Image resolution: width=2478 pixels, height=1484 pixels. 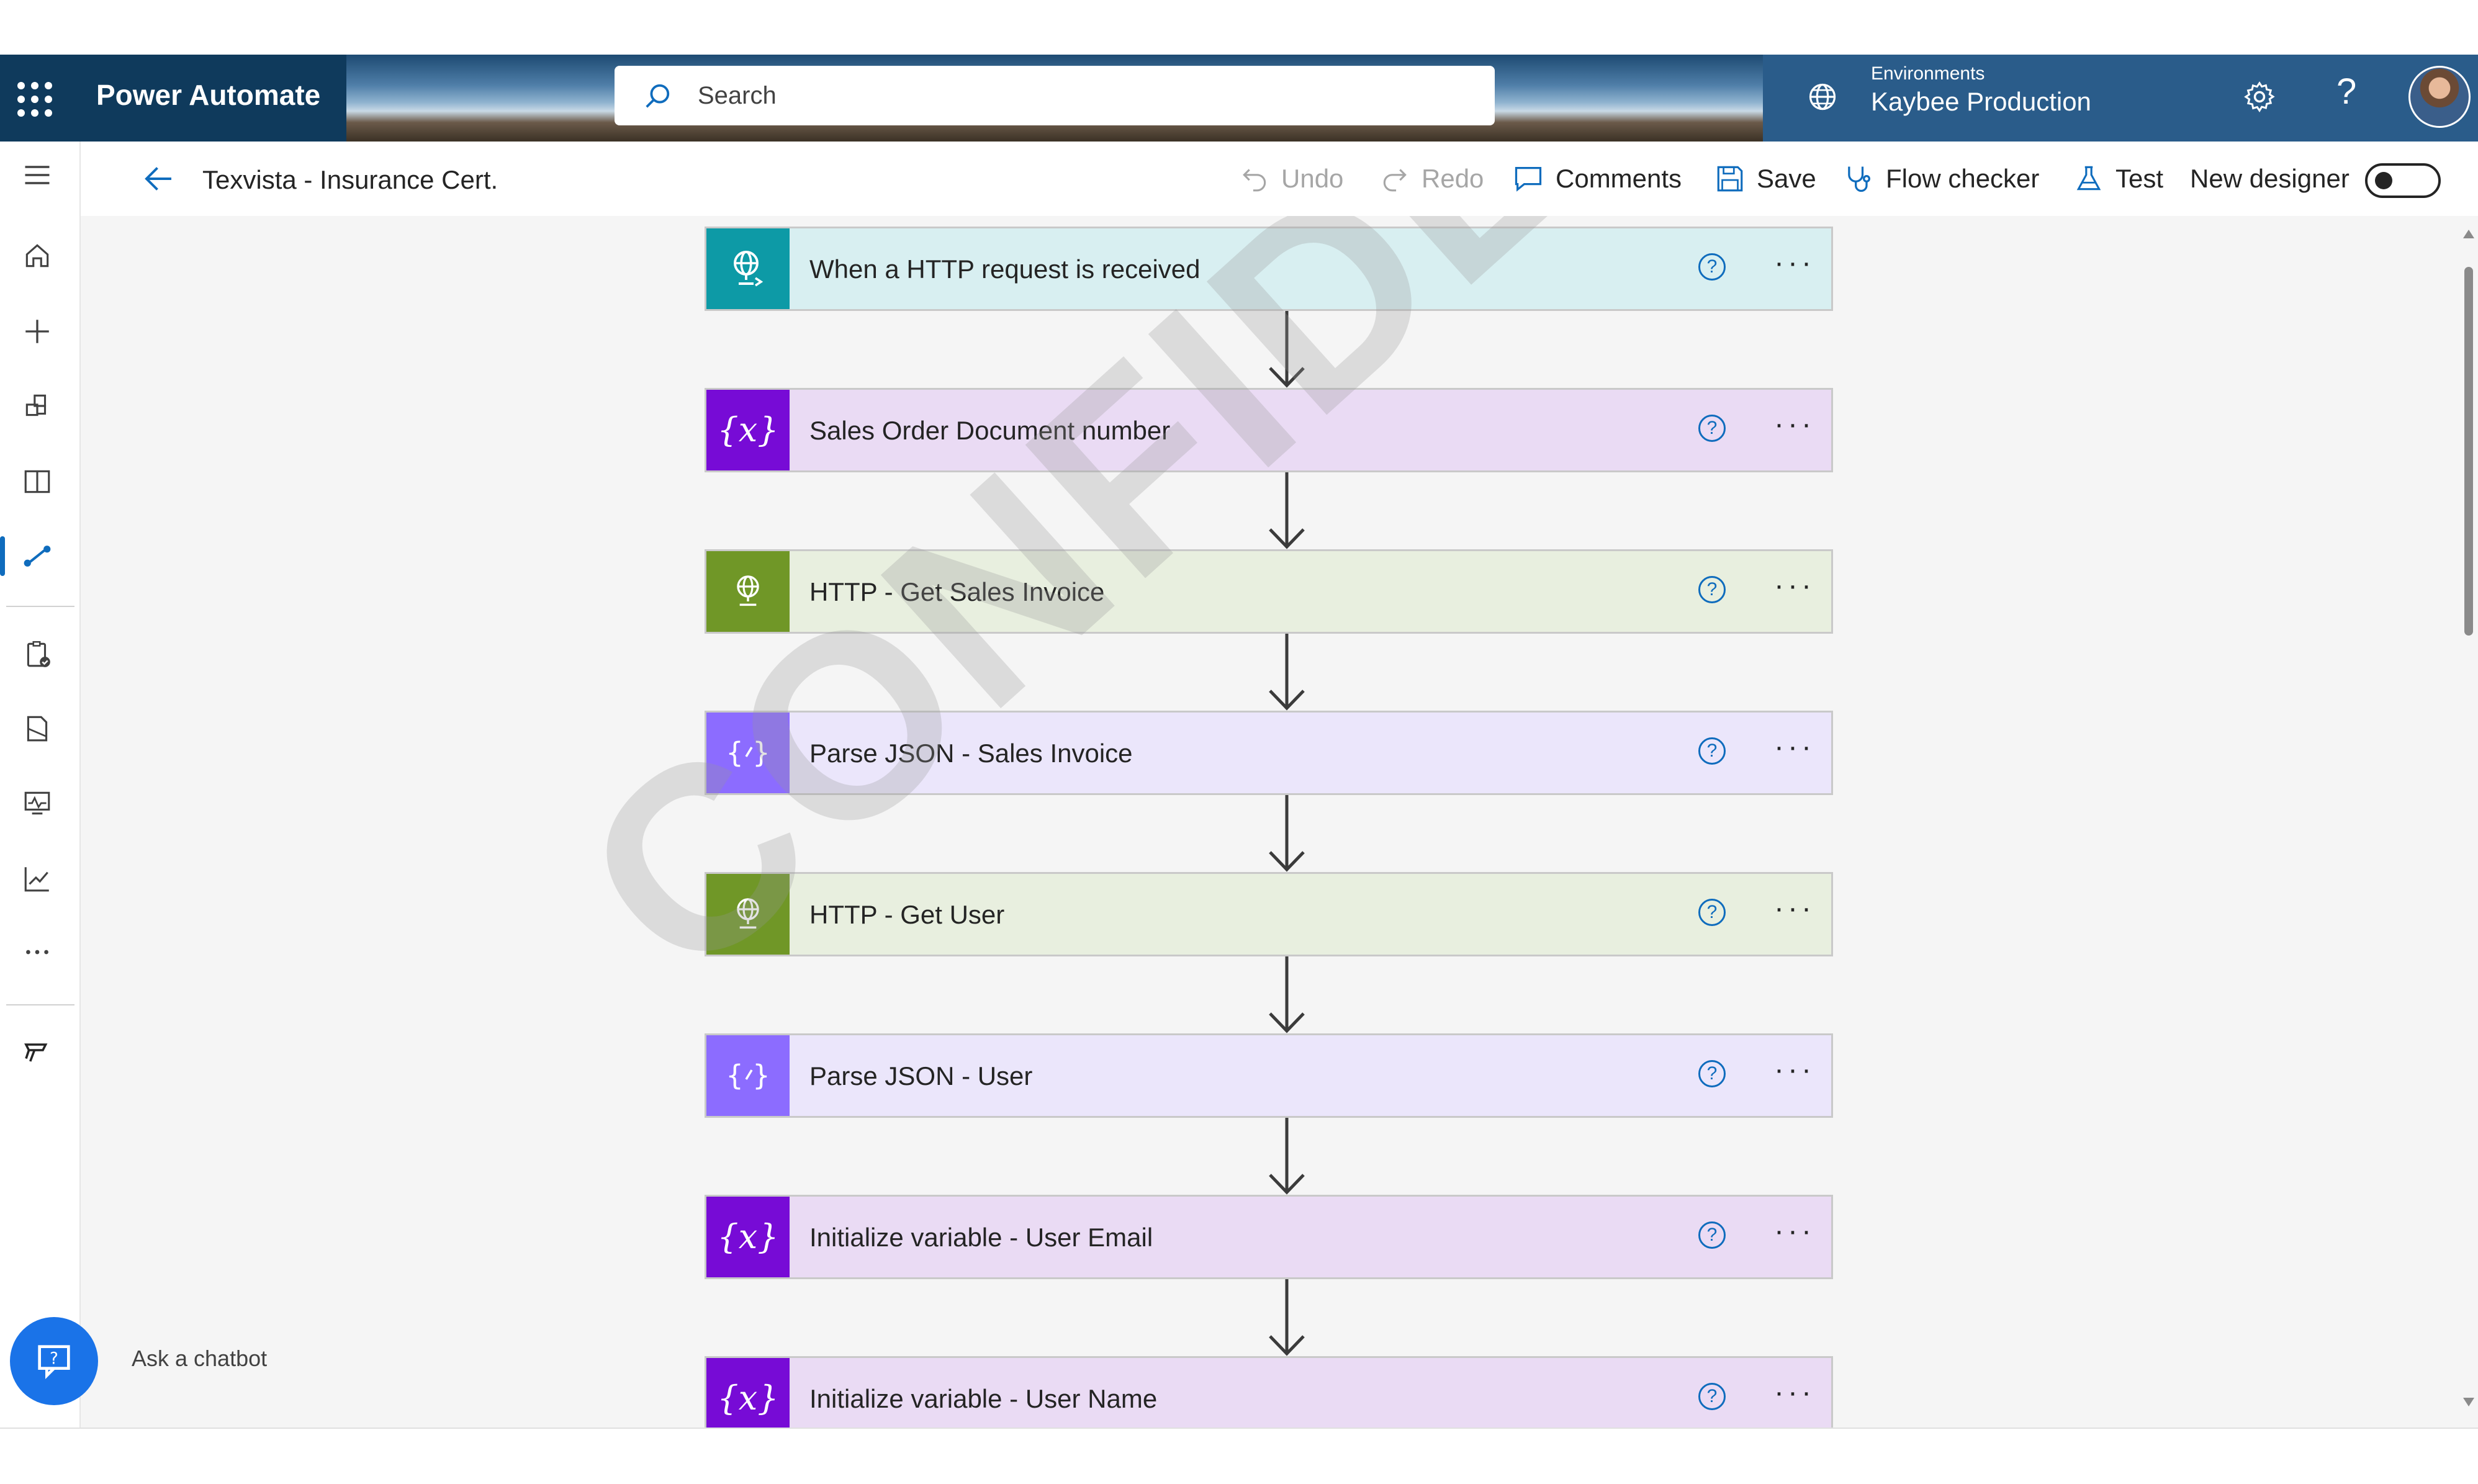 What do you see at coordinates (1269, 1237) in the screenshot?
I see `flow-step-card: {x} Initialize variable - User Email? ···` at bounding box center [1269, 1237].